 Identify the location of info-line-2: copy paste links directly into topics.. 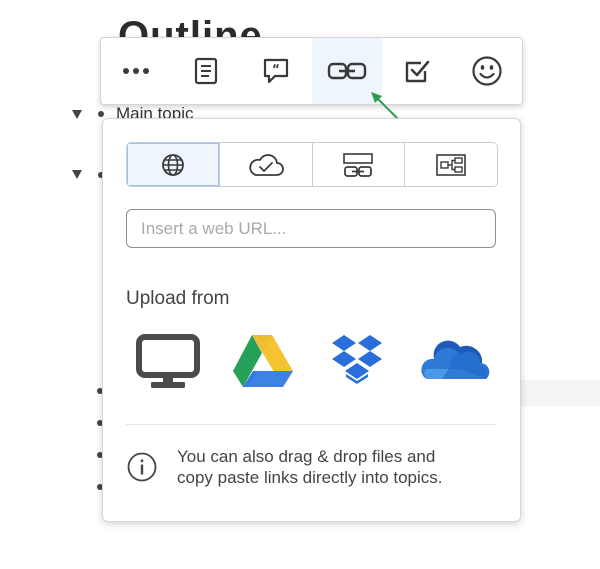
(310, 477).